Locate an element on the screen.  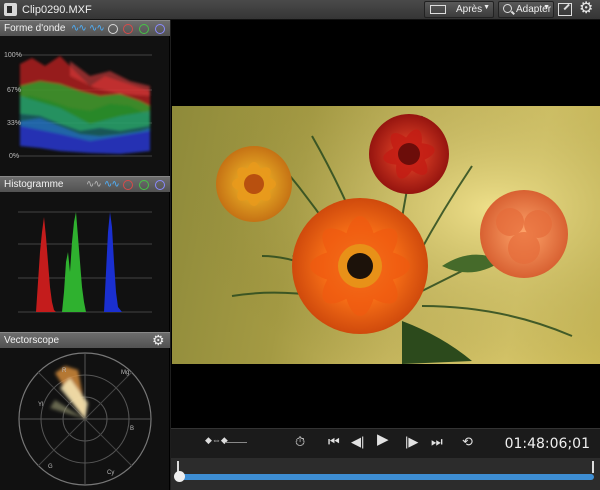
search-icon is located at coordinates (507, 8).